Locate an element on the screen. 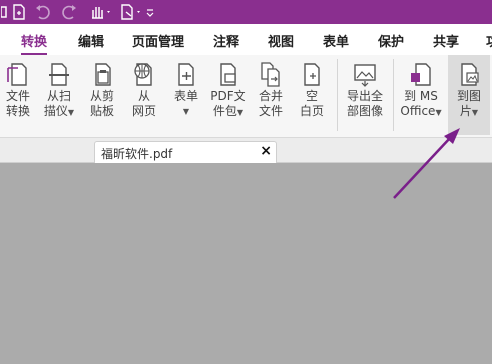 The height and width of the screenshot is (364, 492). annotation-arrow-icon is located at coordinates (426, 163).